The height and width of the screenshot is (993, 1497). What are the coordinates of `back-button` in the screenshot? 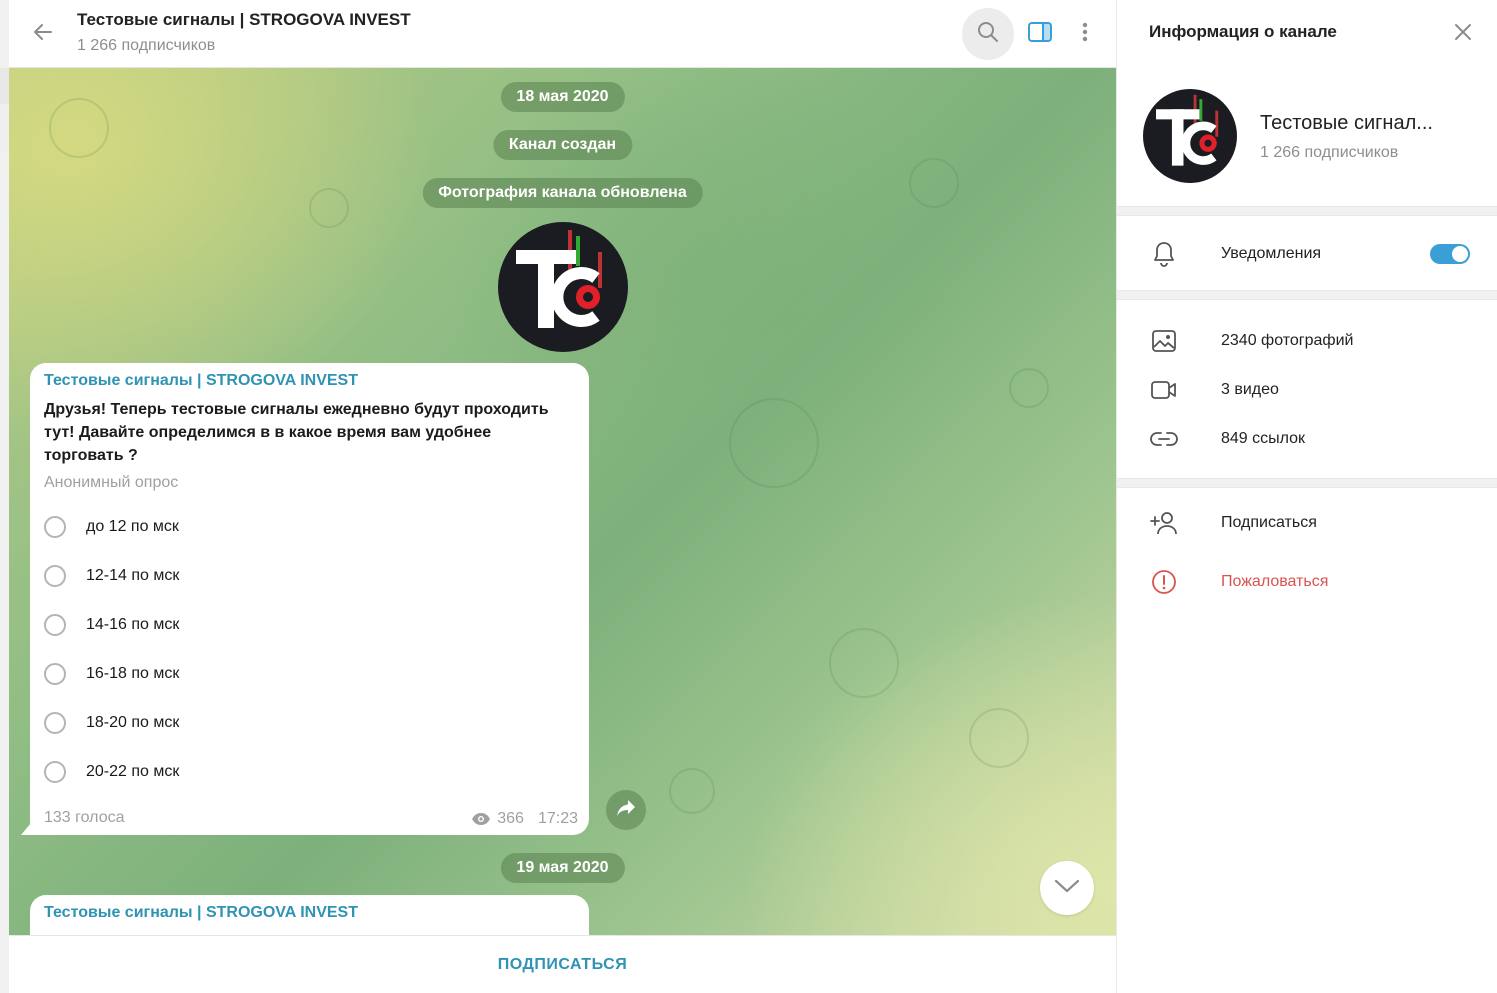 It's located at (43, 34).